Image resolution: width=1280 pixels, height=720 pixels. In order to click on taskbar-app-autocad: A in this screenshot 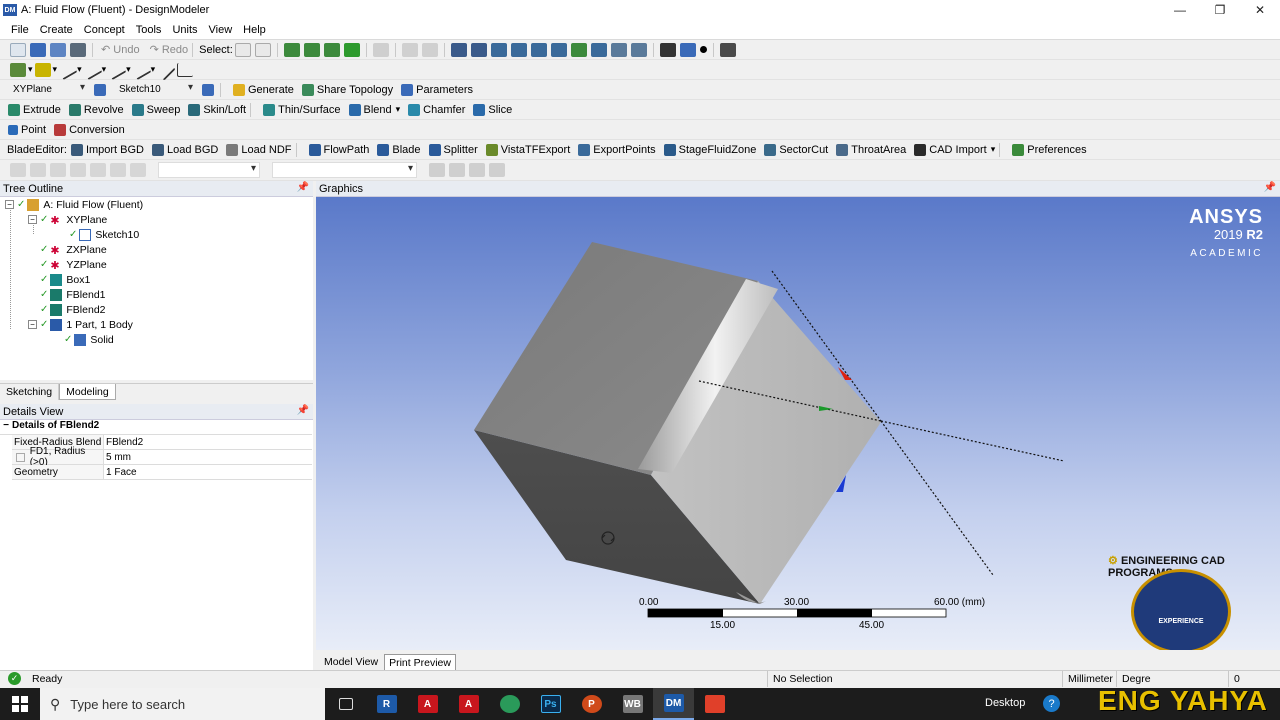, I will do `click(427, 704)`.